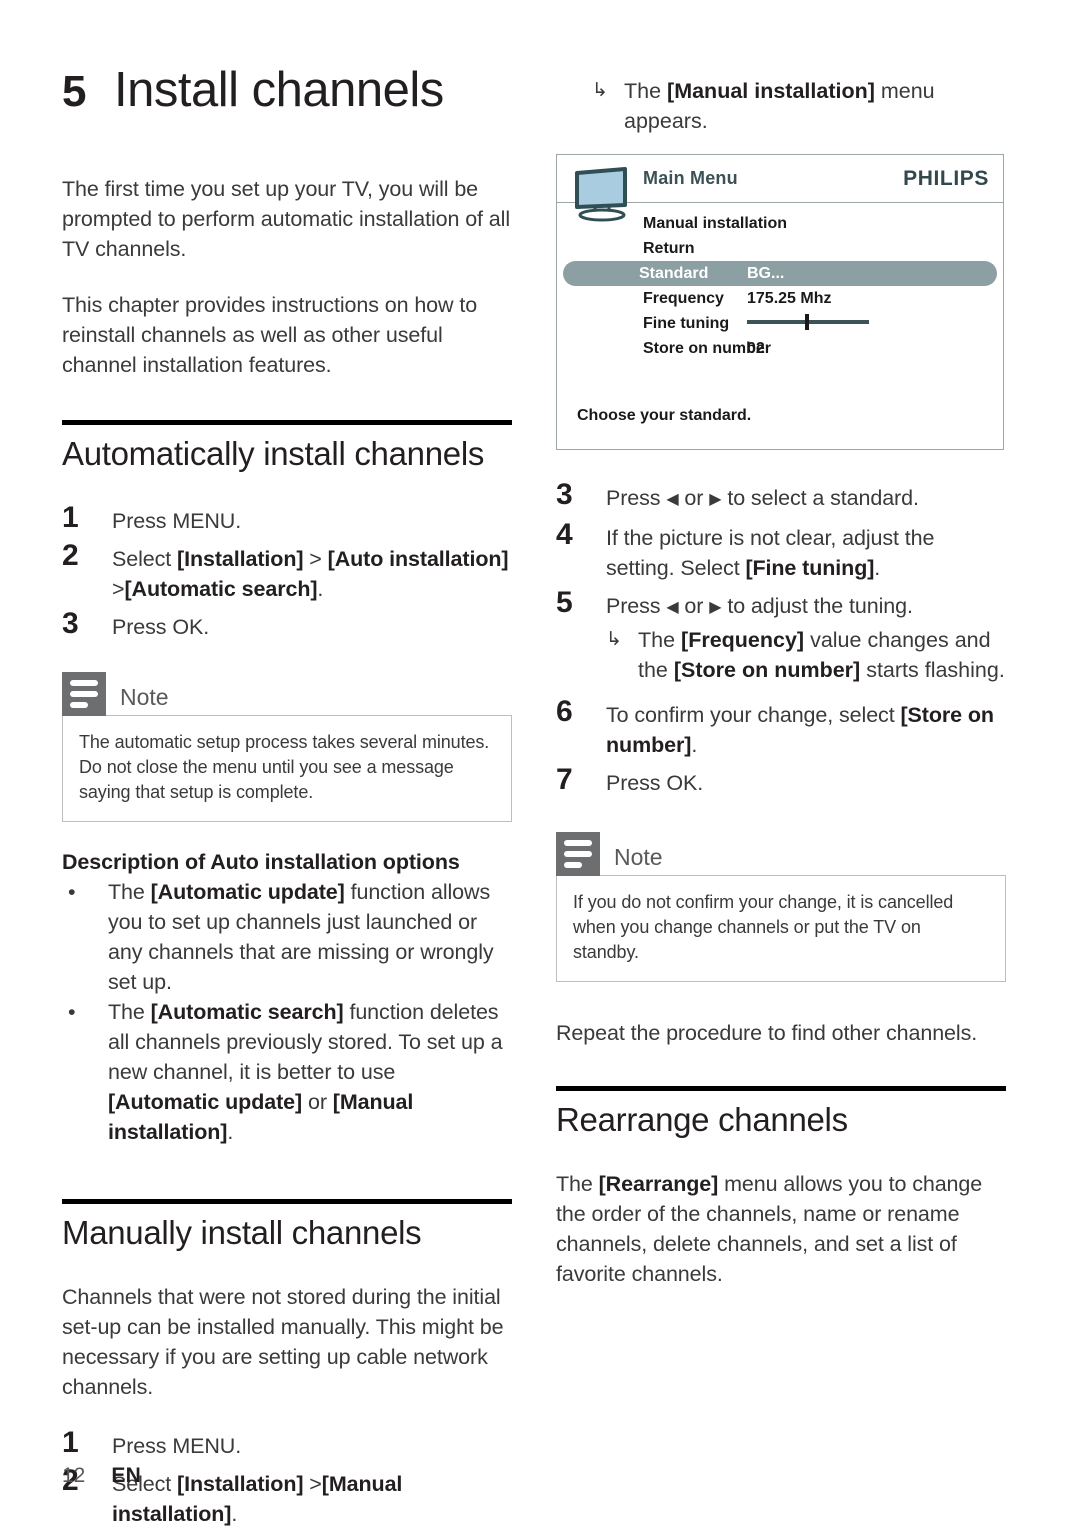 The height and width of the screenshot is (1532, 1080). Describe the element at coordinates (242, 1232) in the screenshot. I see `section-heading-manual: Manually install channels` at that location.